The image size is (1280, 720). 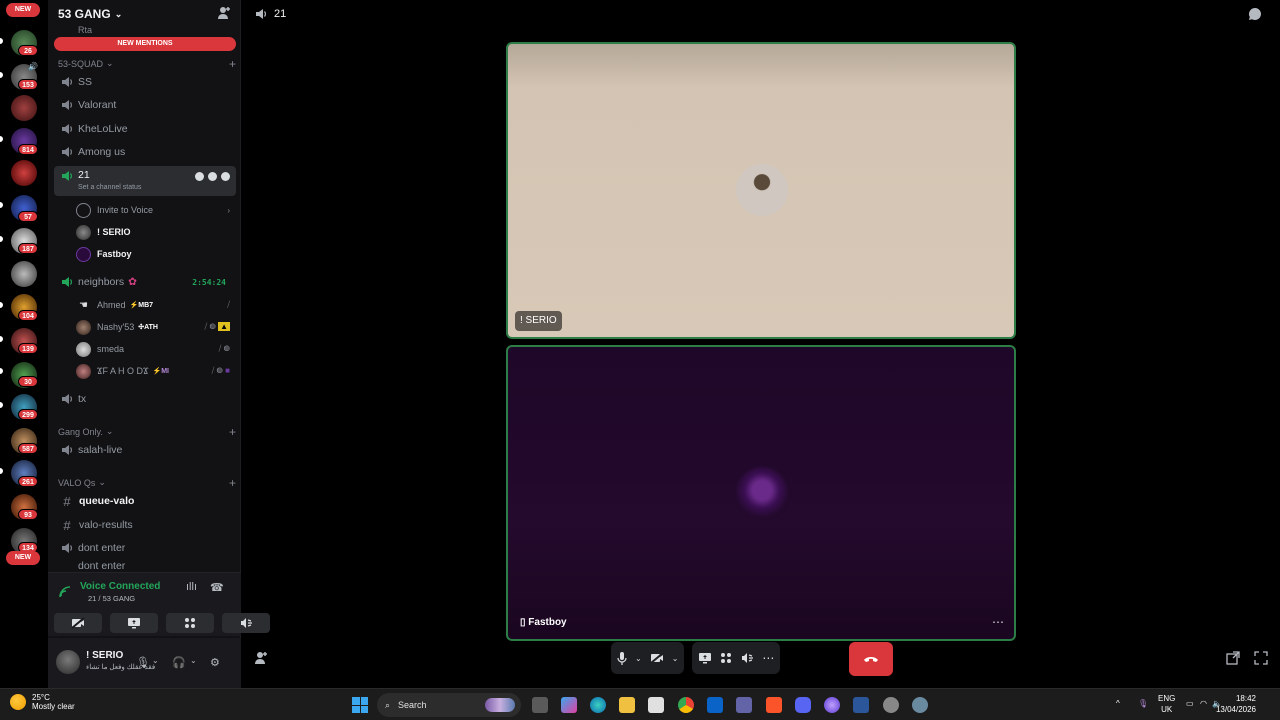 I want to click on signal-icon, so click(x=65, y=592).